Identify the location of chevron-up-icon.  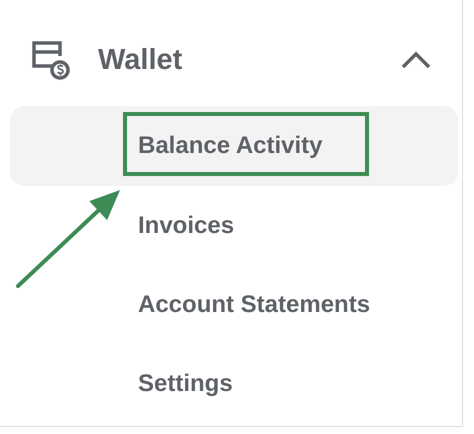
(416, 60).